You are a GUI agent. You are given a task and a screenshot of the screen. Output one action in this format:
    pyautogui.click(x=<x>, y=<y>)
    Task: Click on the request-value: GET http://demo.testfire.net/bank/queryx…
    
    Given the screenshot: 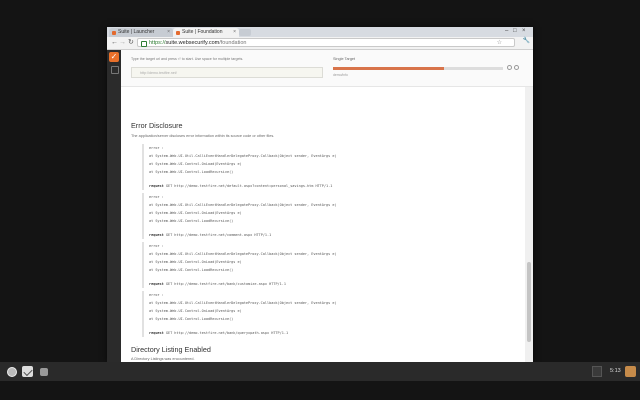 What is the action you would take?
    pyautogui.click(x=227, y=333)
    